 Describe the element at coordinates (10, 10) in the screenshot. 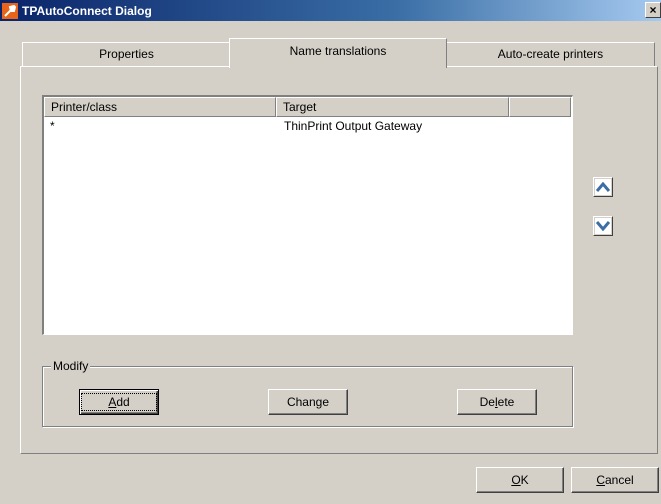

I see `wrench-icon` at that location.